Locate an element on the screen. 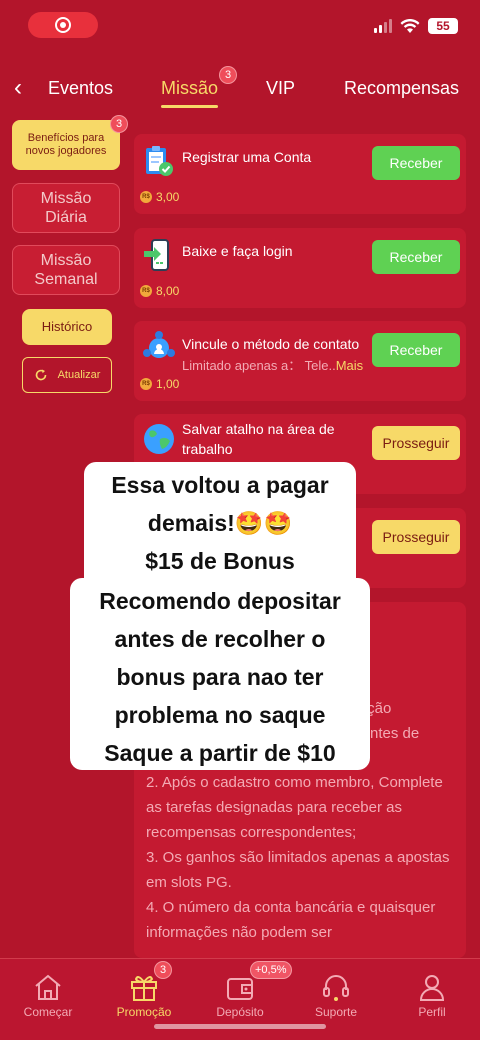  rules-fragment: ntes de is located at coordinates (395, 733).